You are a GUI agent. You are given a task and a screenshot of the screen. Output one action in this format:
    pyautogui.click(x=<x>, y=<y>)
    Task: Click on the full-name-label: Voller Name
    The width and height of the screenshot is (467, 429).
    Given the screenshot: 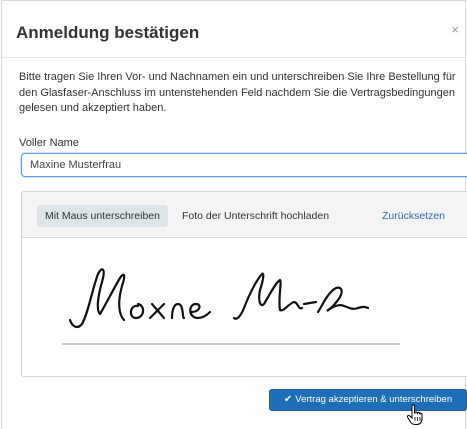 What is the action you would take?
    pyautogui.click(x=49, y=143)
    